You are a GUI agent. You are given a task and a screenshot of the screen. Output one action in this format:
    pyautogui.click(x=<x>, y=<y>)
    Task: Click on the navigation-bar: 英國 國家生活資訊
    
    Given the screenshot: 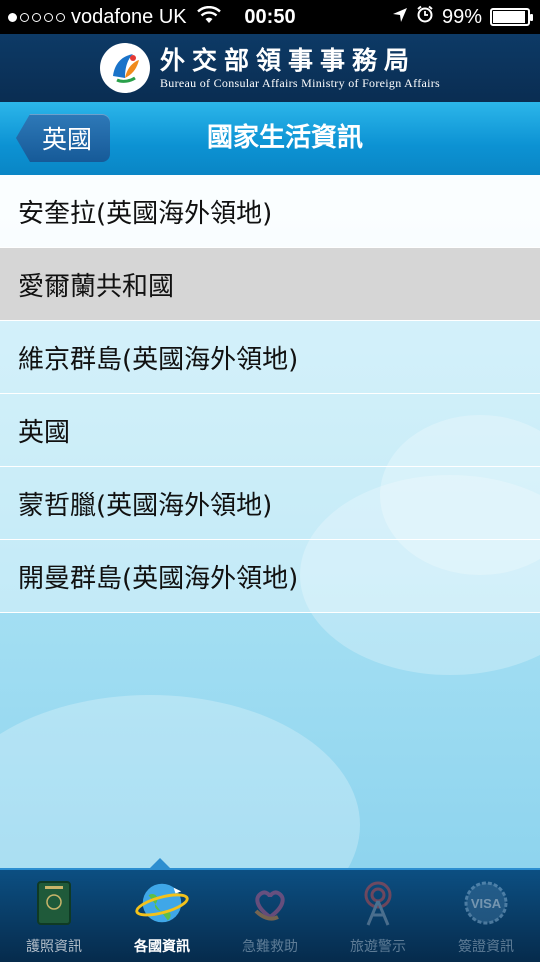 What is the action you would take?
    pyautogui.click(x=270, y=139)
    